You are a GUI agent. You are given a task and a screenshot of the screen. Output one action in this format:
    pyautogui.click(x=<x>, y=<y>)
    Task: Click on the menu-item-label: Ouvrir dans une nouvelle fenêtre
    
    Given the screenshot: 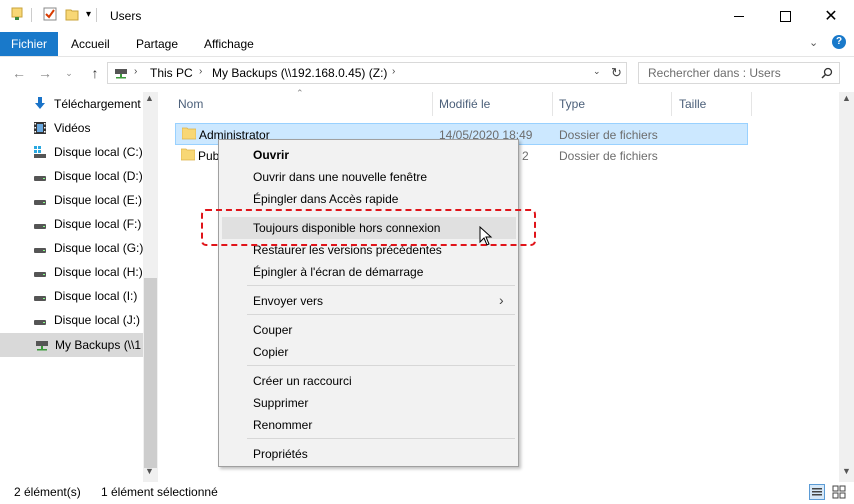 What is the action you would take?
    pyautogui.click(x=340, y=177)
    